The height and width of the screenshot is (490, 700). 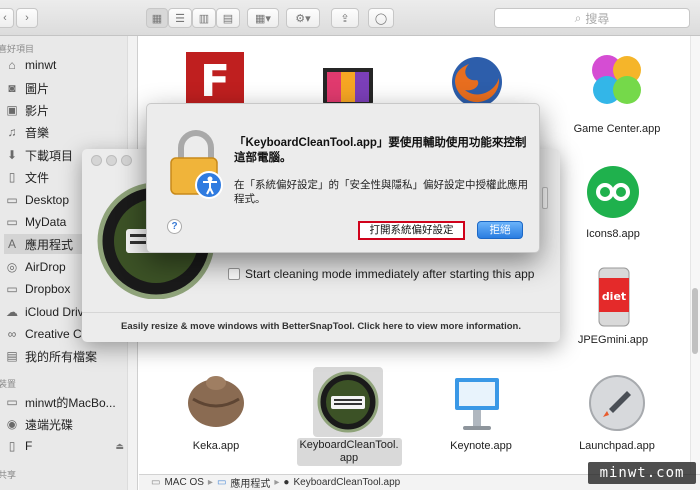 What do you see at coordinates (695, 321) in the screenshot?
I see `content-scroll-thumb` at bounding box center [695, 321].